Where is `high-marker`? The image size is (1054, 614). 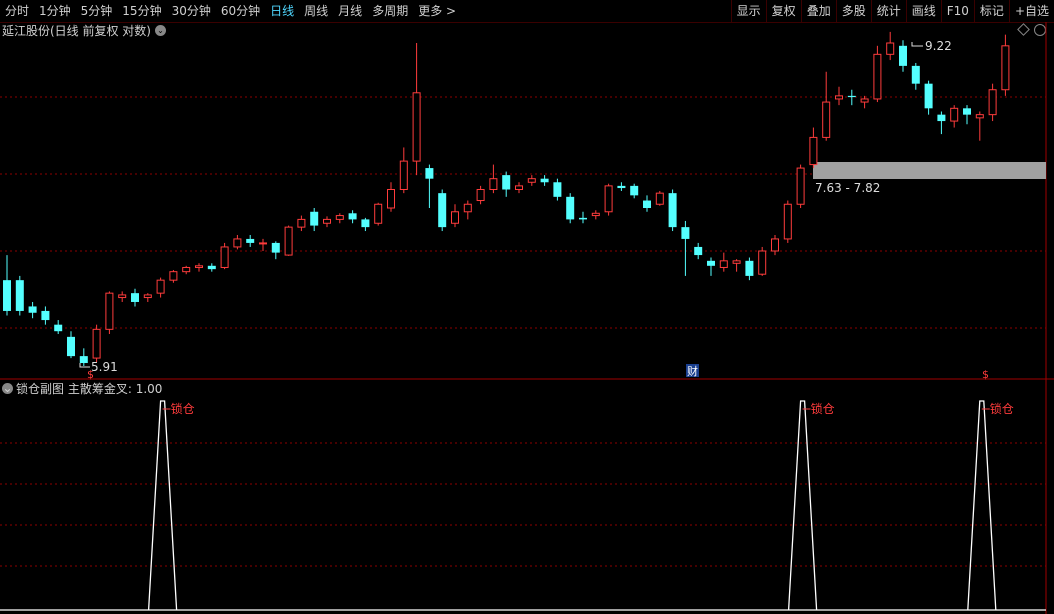
high-marker is located at coordinates (917, 44).